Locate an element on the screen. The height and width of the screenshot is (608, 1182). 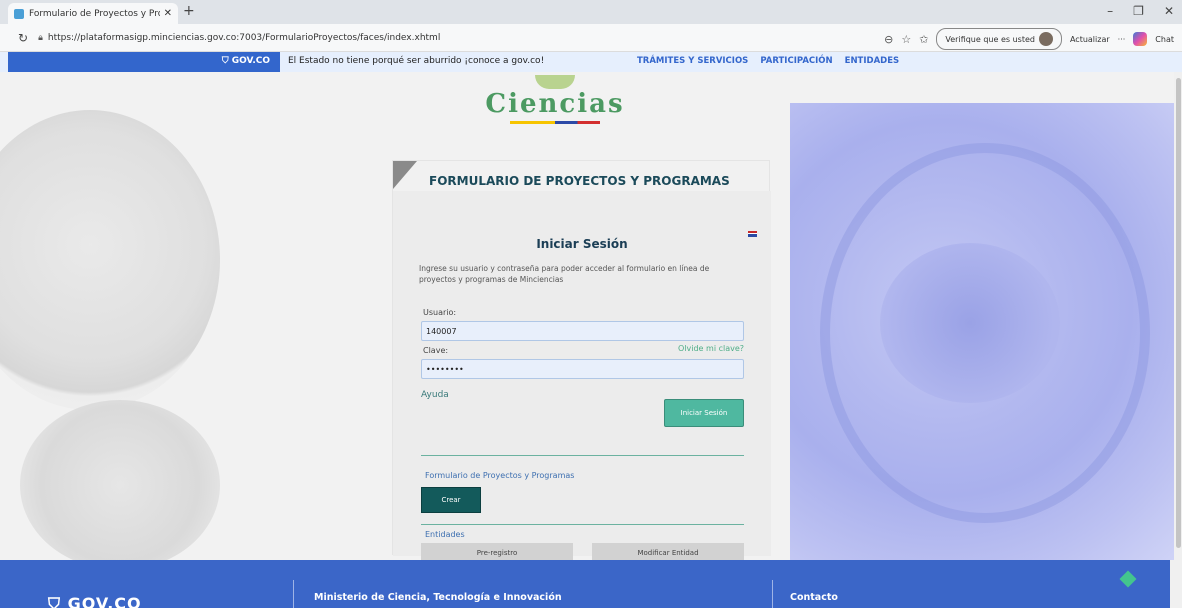
verify-label: Verifique que es usted is located at coordinates (990, 39).